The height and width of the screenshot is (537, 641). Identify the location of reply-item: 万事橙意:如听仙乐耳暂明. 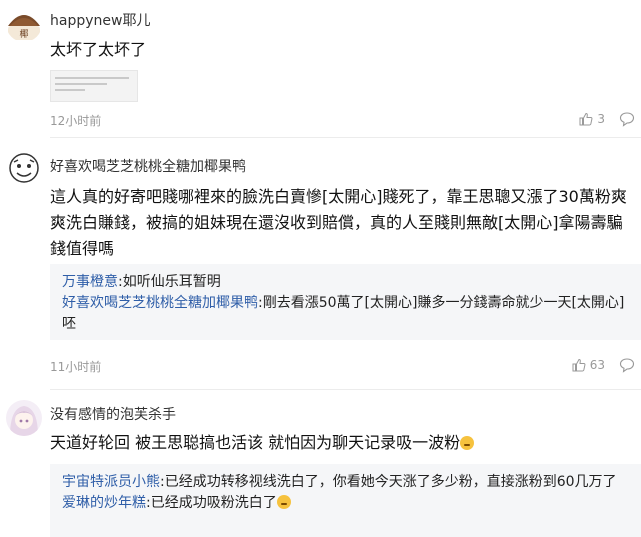
(345, 282).